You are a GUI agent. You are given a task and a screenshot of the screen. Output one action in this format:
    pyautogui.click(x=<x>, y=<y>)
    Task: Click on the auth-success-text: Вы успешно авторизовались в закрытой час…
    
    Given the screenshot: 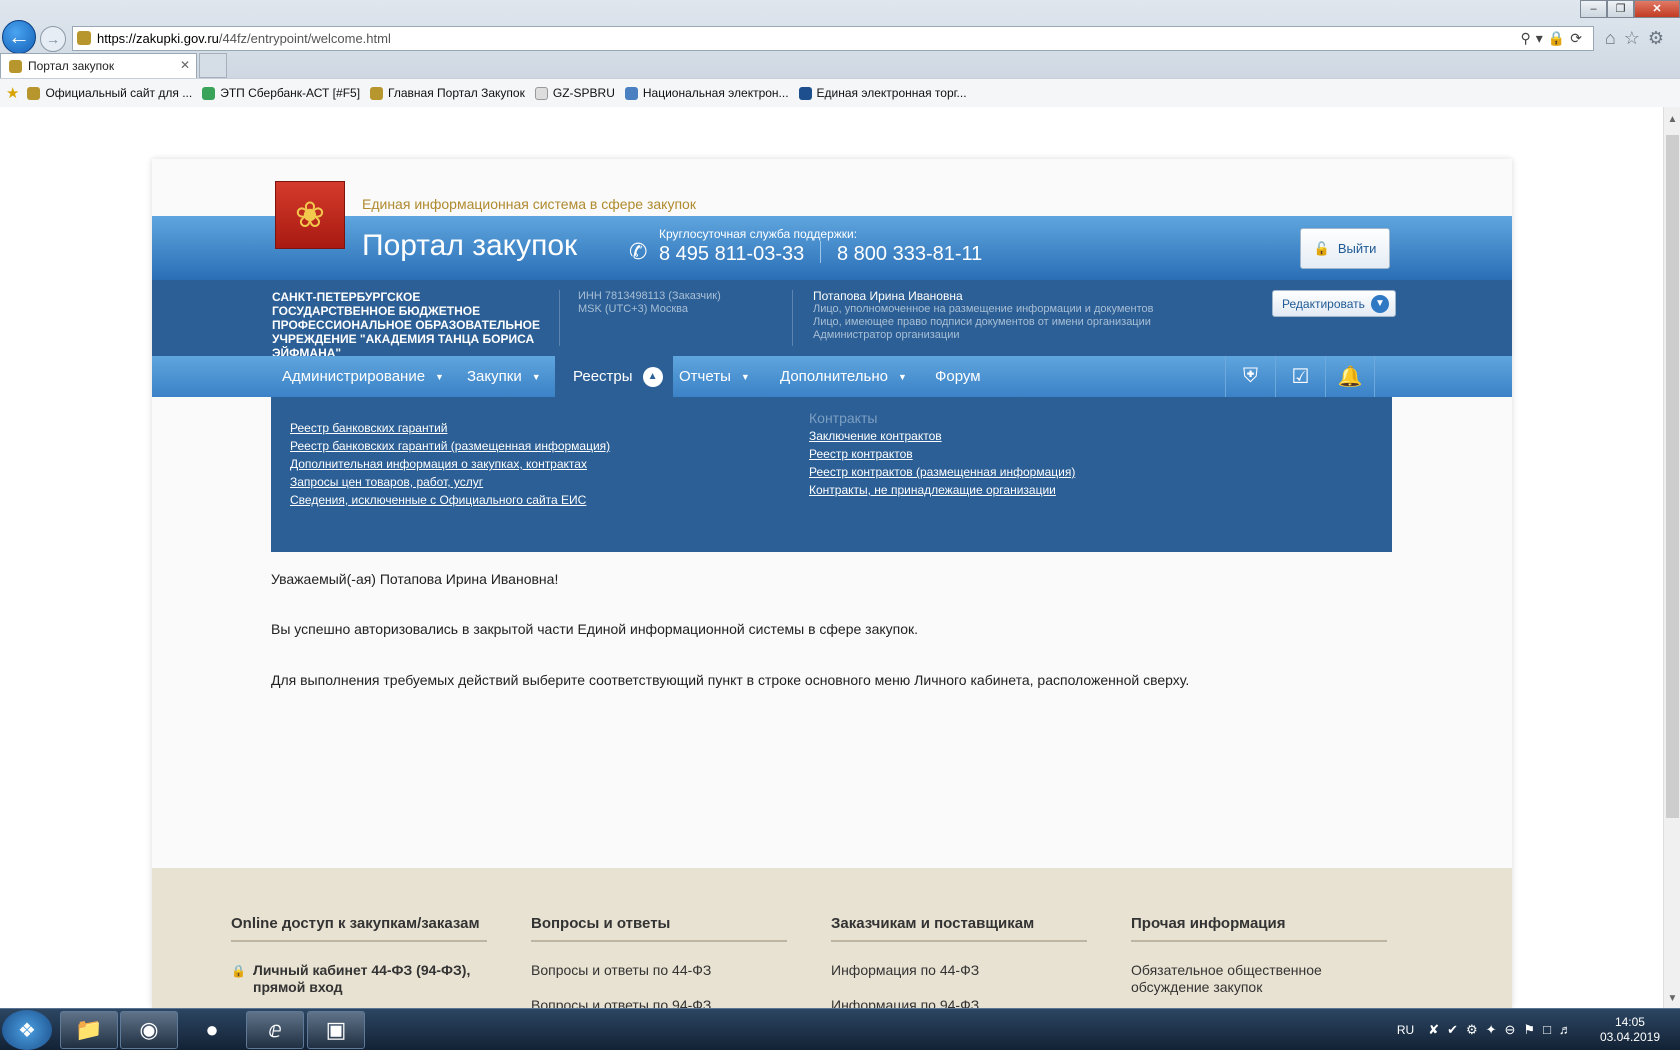 What is the action you would take?
    pyautogui.click(x=595, y=629)
    